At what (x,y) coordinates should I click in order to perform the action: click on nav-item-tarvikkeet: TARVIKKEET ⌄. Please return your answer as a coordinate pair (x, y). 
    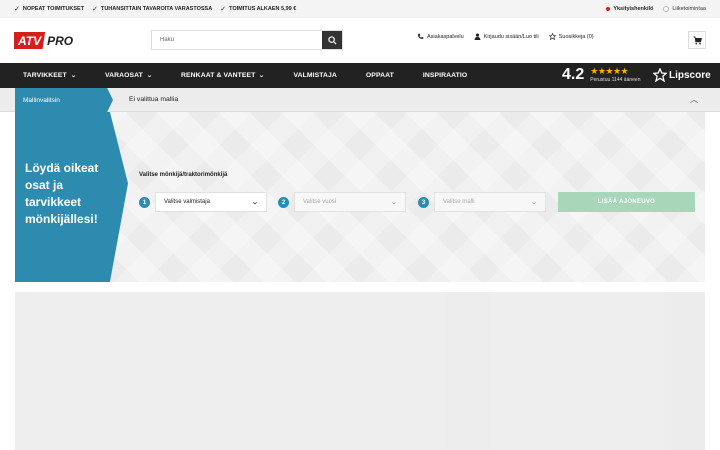
    Looking at the image, I should click on (50, 75).